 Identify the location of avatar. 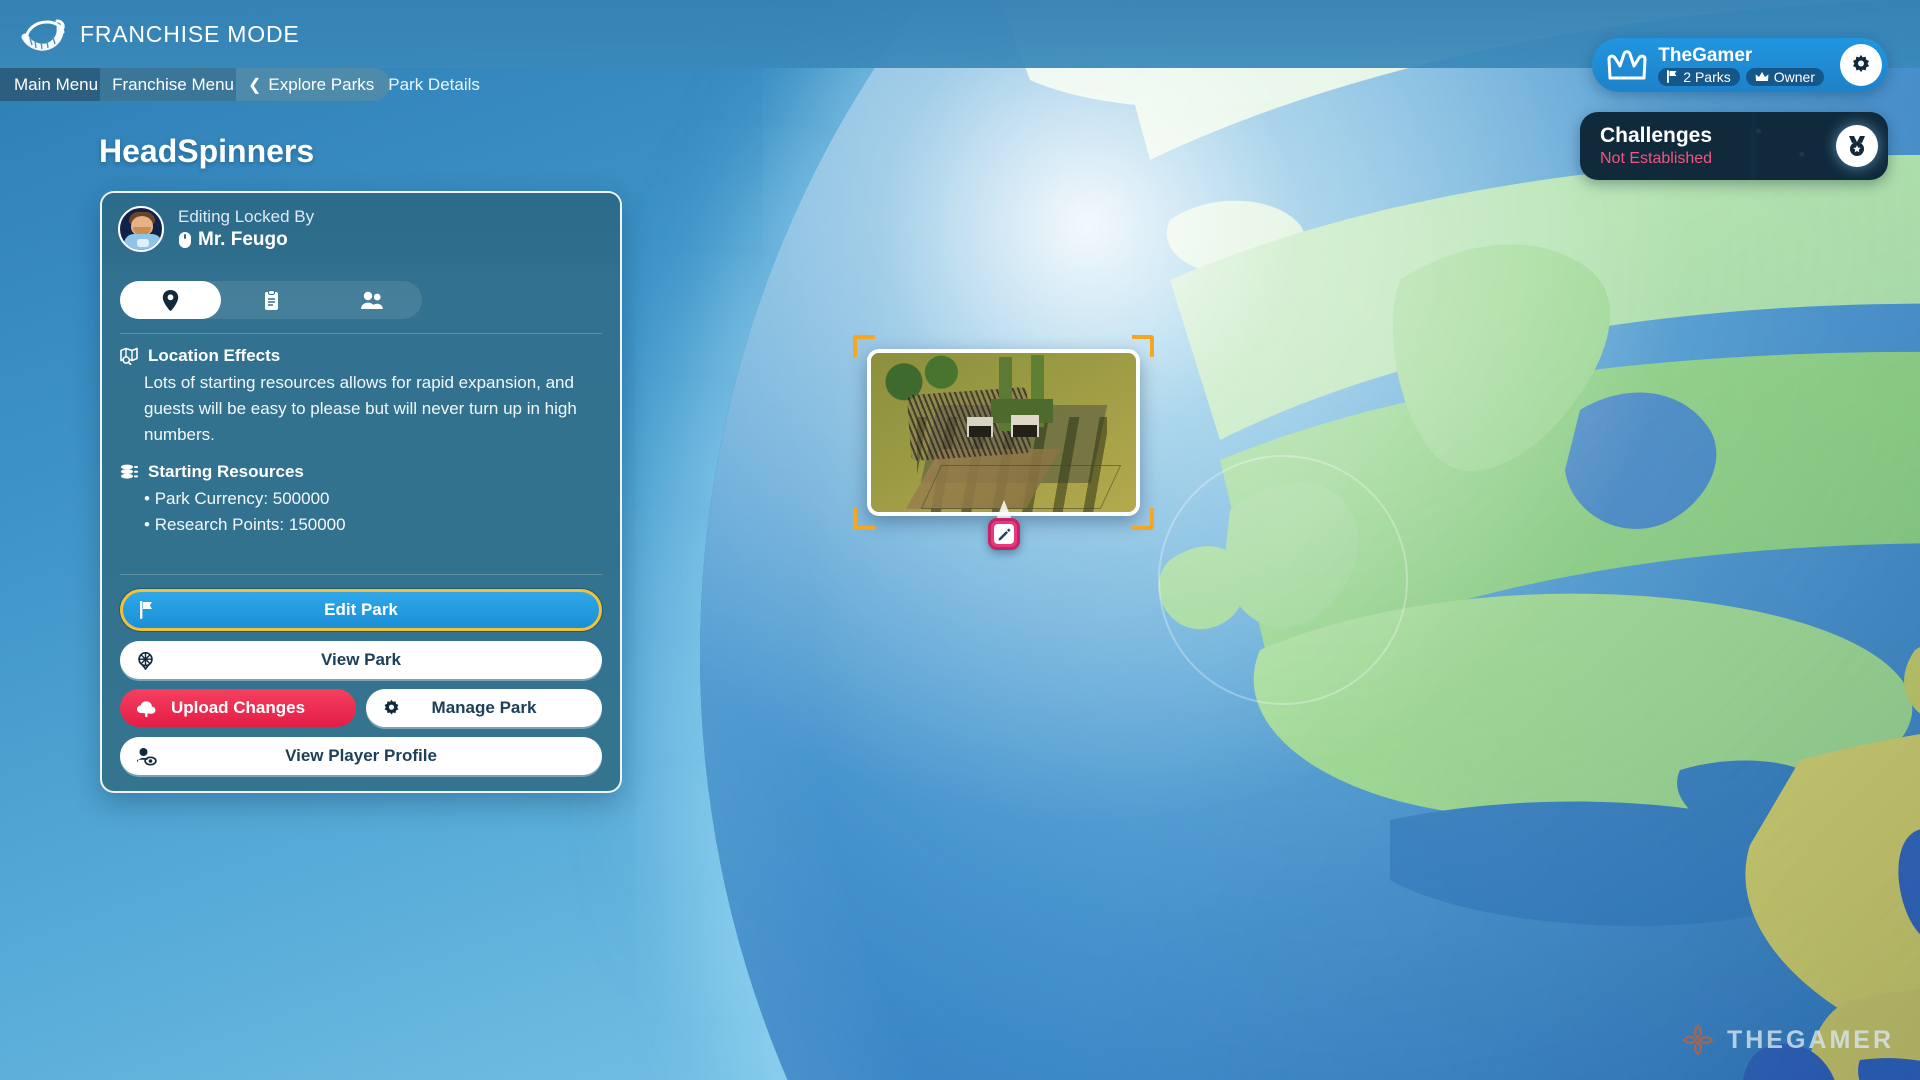
(141, 229).